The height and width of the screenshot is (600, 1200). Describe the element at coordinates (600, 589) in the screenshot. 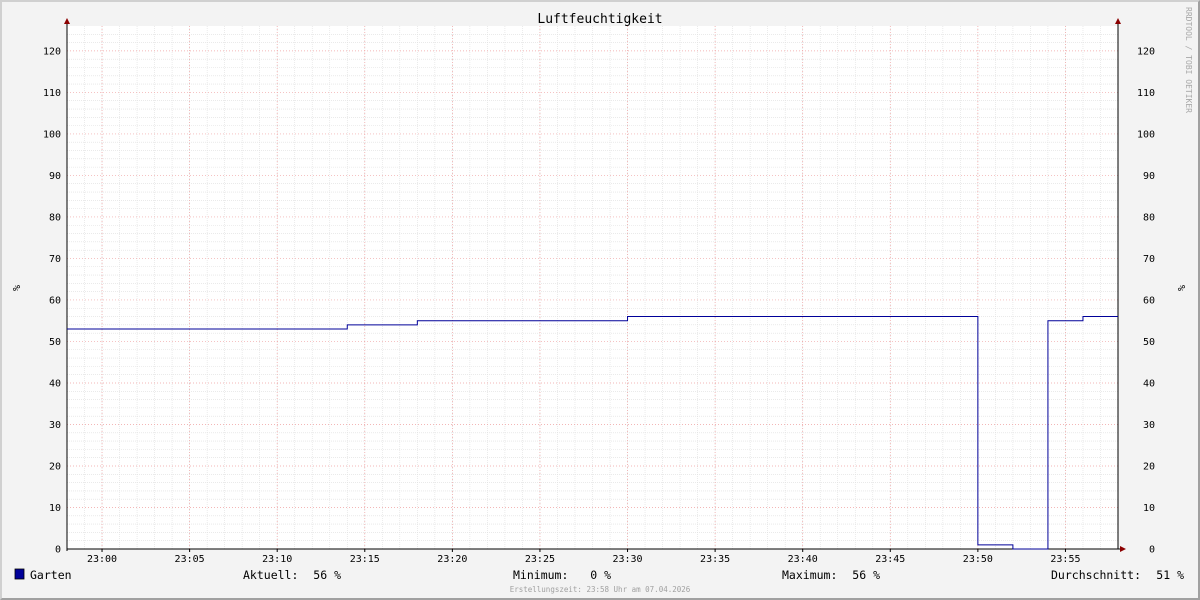

I see `creation-time-footer: Erstellungszeit: 23:58 Uhr am 07.04.2026` at that location.